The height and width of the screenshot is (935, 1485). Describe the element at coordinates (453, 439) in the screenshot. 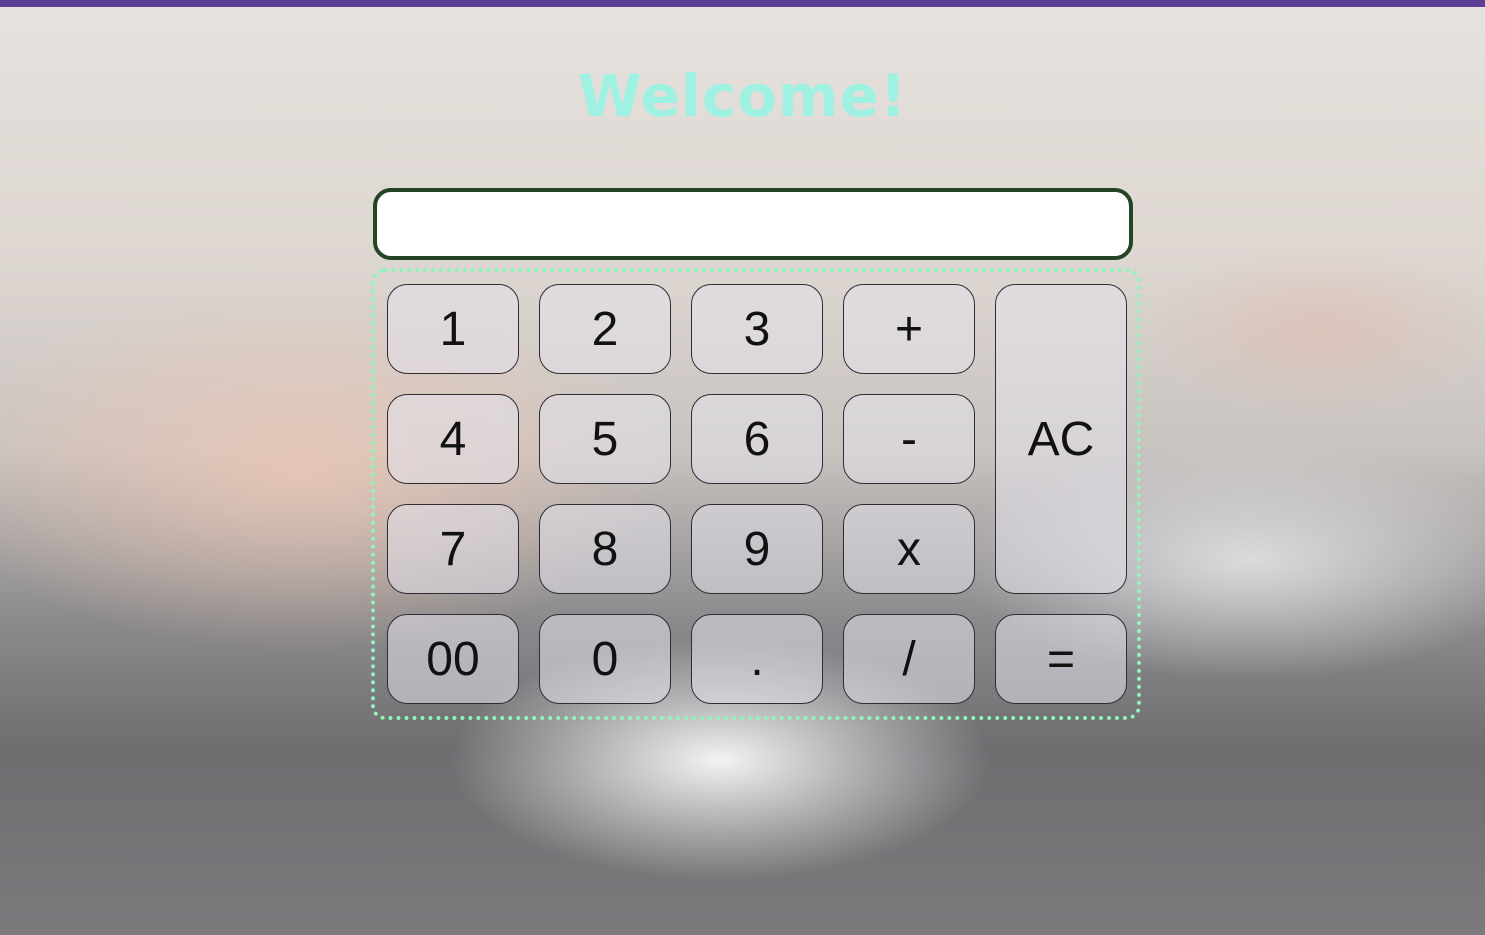

I see `key-4: 4` at that location.